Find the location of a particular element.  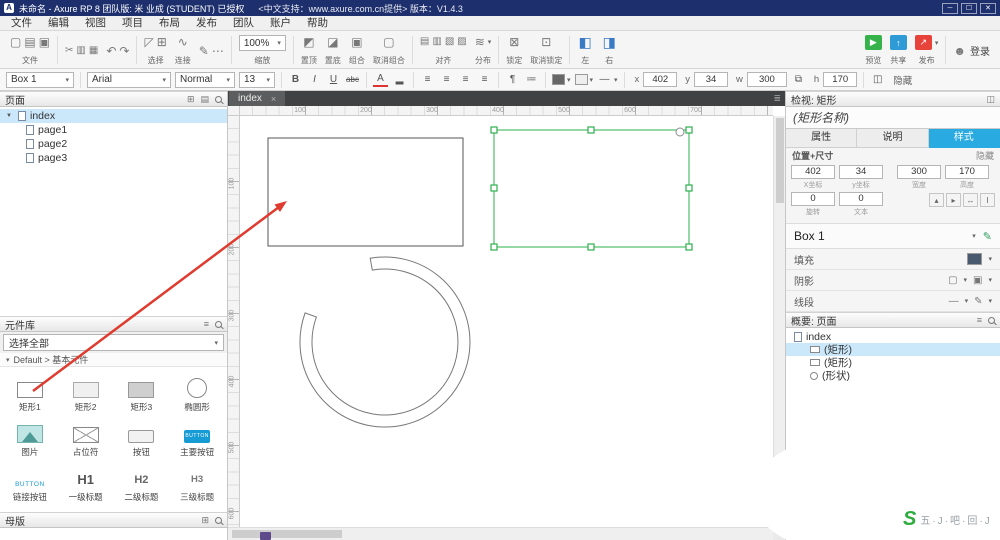

page-item-index: ▼ index is located at coordinates (113, 116).